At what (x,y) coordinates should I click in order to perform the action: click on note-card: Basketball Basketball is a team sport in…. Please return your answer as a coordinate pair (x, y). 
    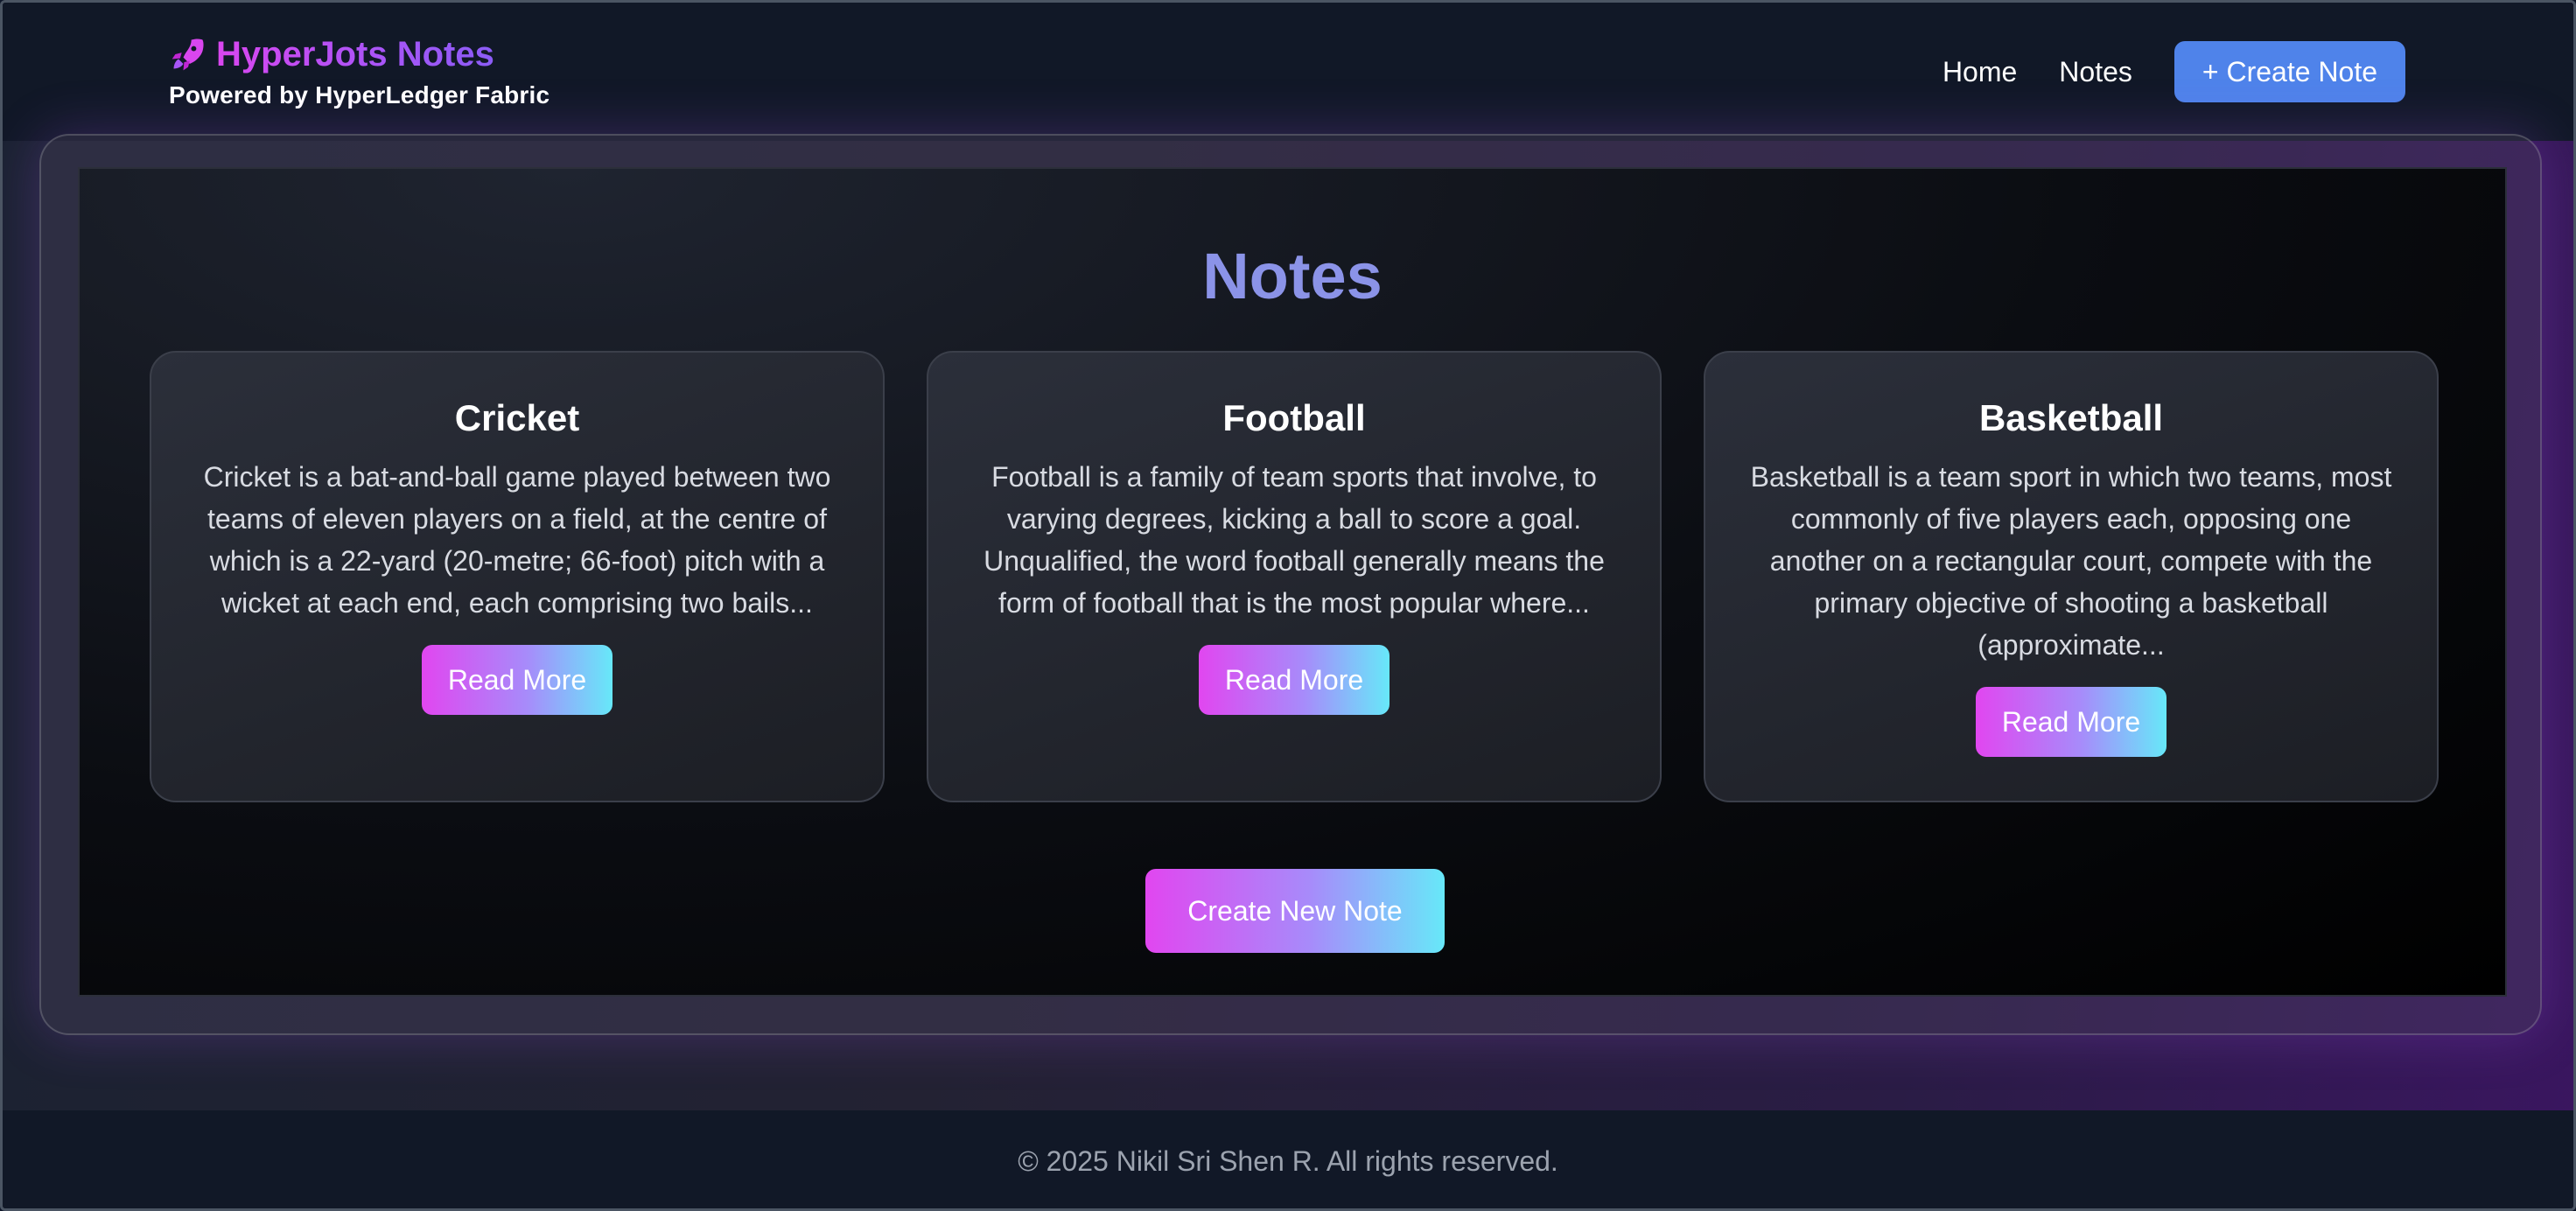
    Looking at the image, I should click on (2071, 576).